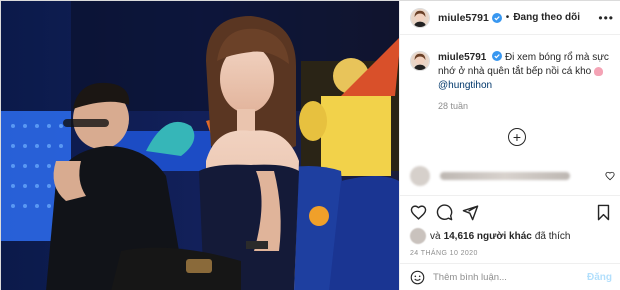  What do you see at coordinates (603, 212) in the screenshot?
I see `bookmark-icon` at bounding box center [603, 212].